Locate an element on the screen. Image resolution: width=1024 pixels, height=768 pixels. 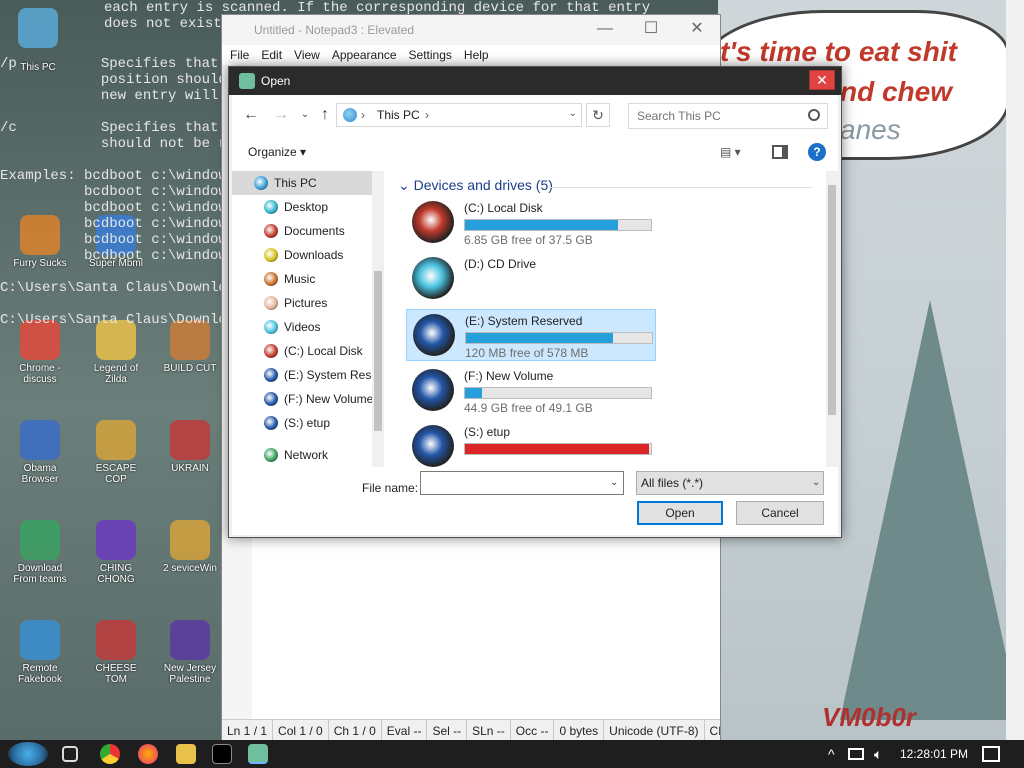
status-field: Col 1 / 0 is located at coordinates (301, 730).